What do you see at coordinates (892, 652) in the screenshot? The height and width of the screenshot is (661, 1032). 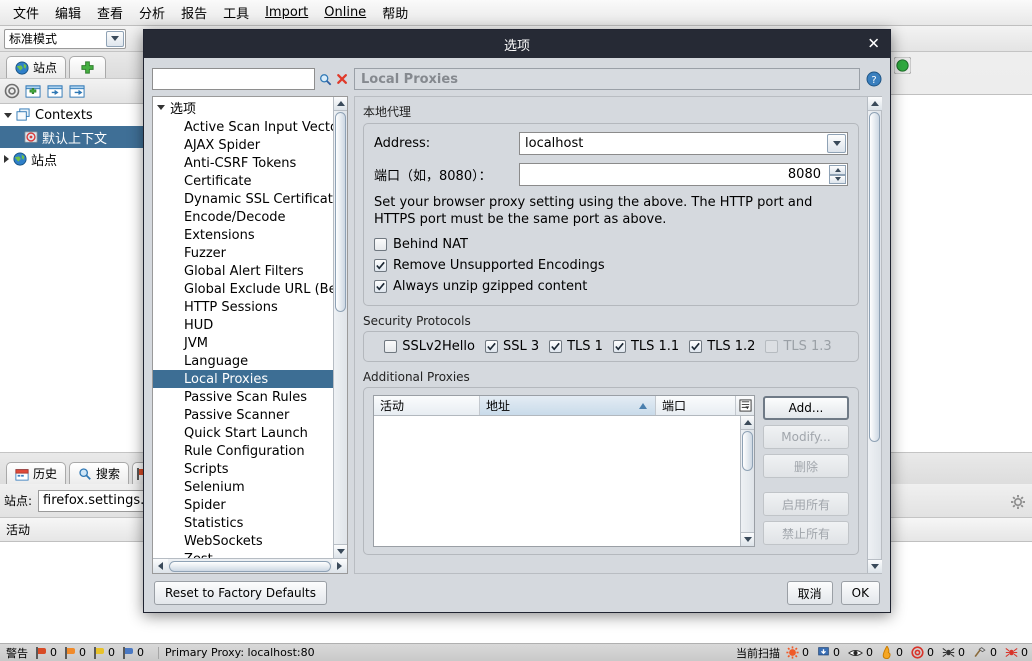 I see `scan-flame-group: 0` at bounding box center [892, 652].